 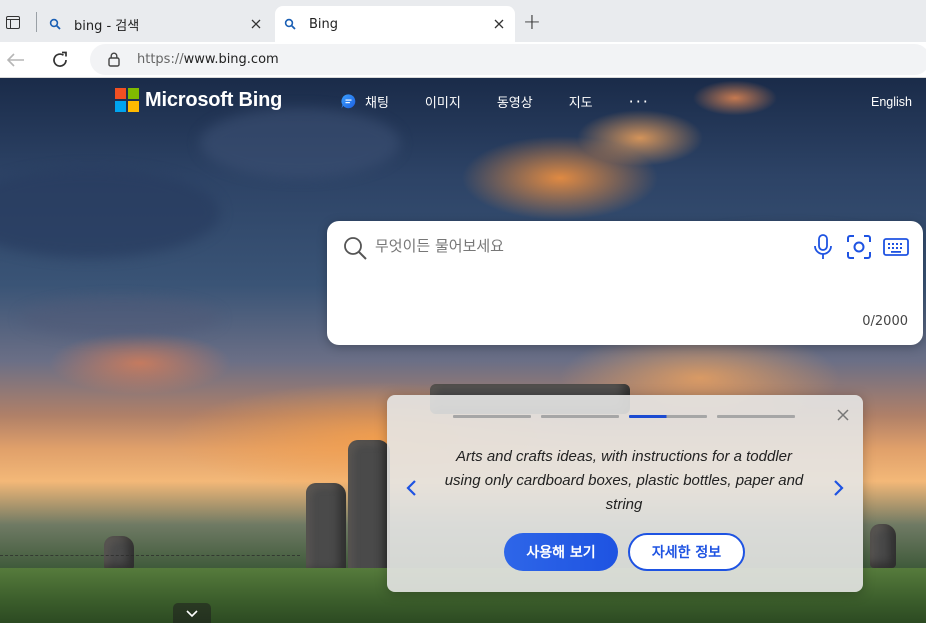 What do you see at coordinates (395, 24) in the screenshot?
I see `tab-bing: Bing` at bounding box center [395, 24].